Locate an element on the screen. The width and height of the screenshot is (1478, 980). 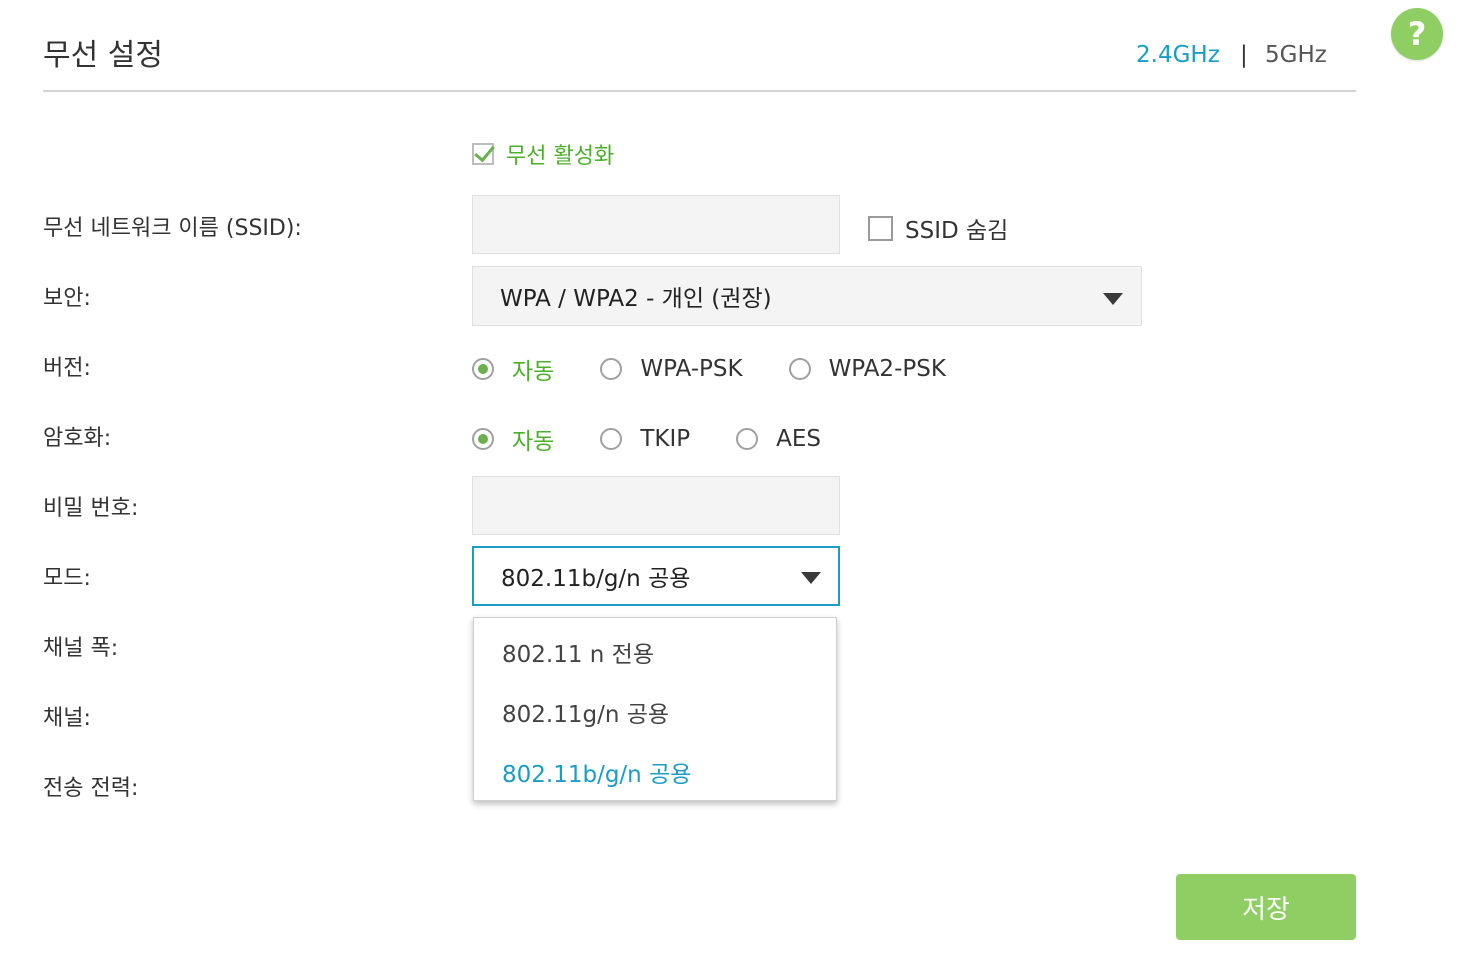
ssid-label: 무선 네트워크 이름 (SSID): is located at coordinates (172, 228).